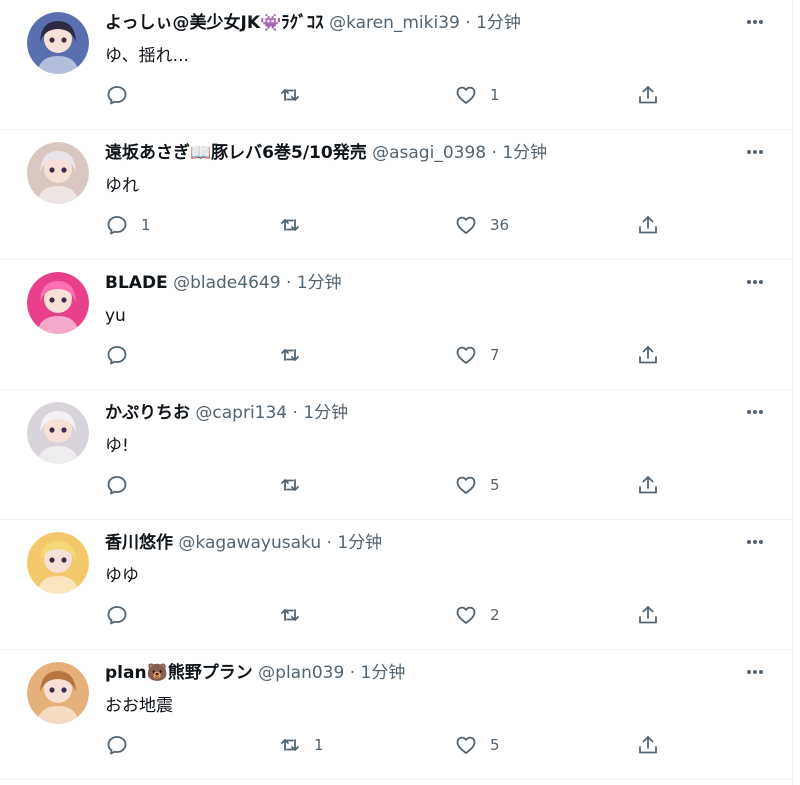  What do you see at coordinates (214, 23) in the screenshot?
I see `display-name: よっしぃ@美少女JK👾ﾗｸﾞｺｽ` at bounding box center [214, 23].